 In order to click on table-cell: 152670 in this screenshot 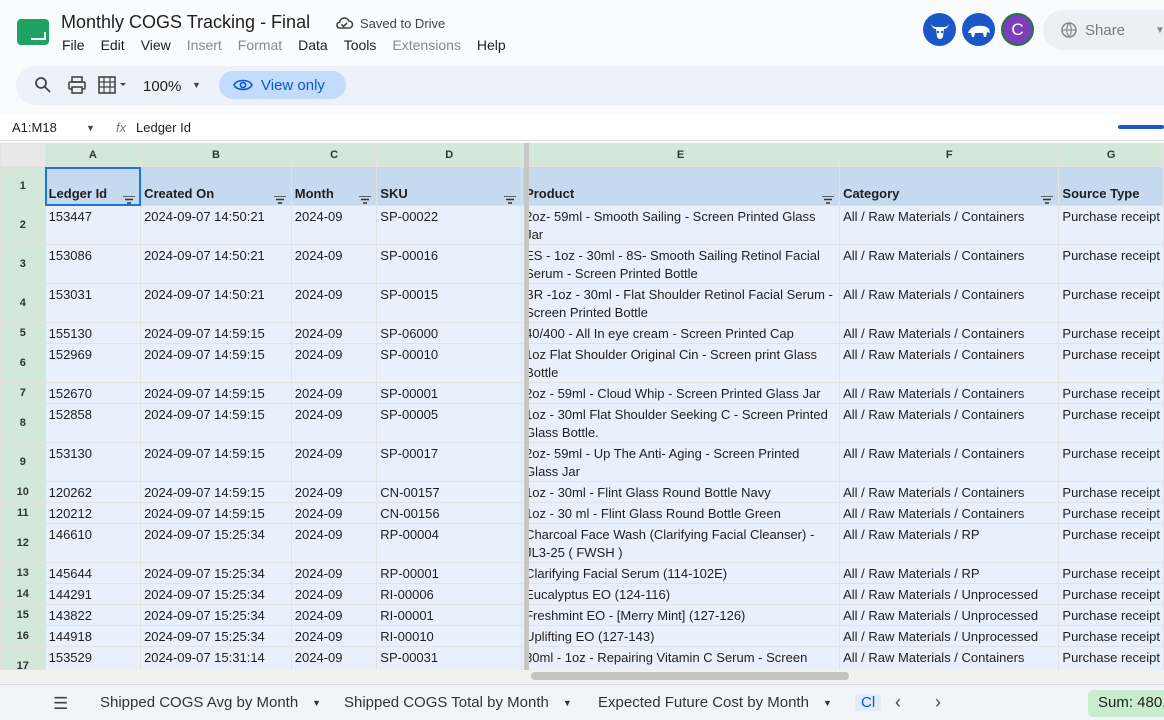, I will do `click(93, 393)`.